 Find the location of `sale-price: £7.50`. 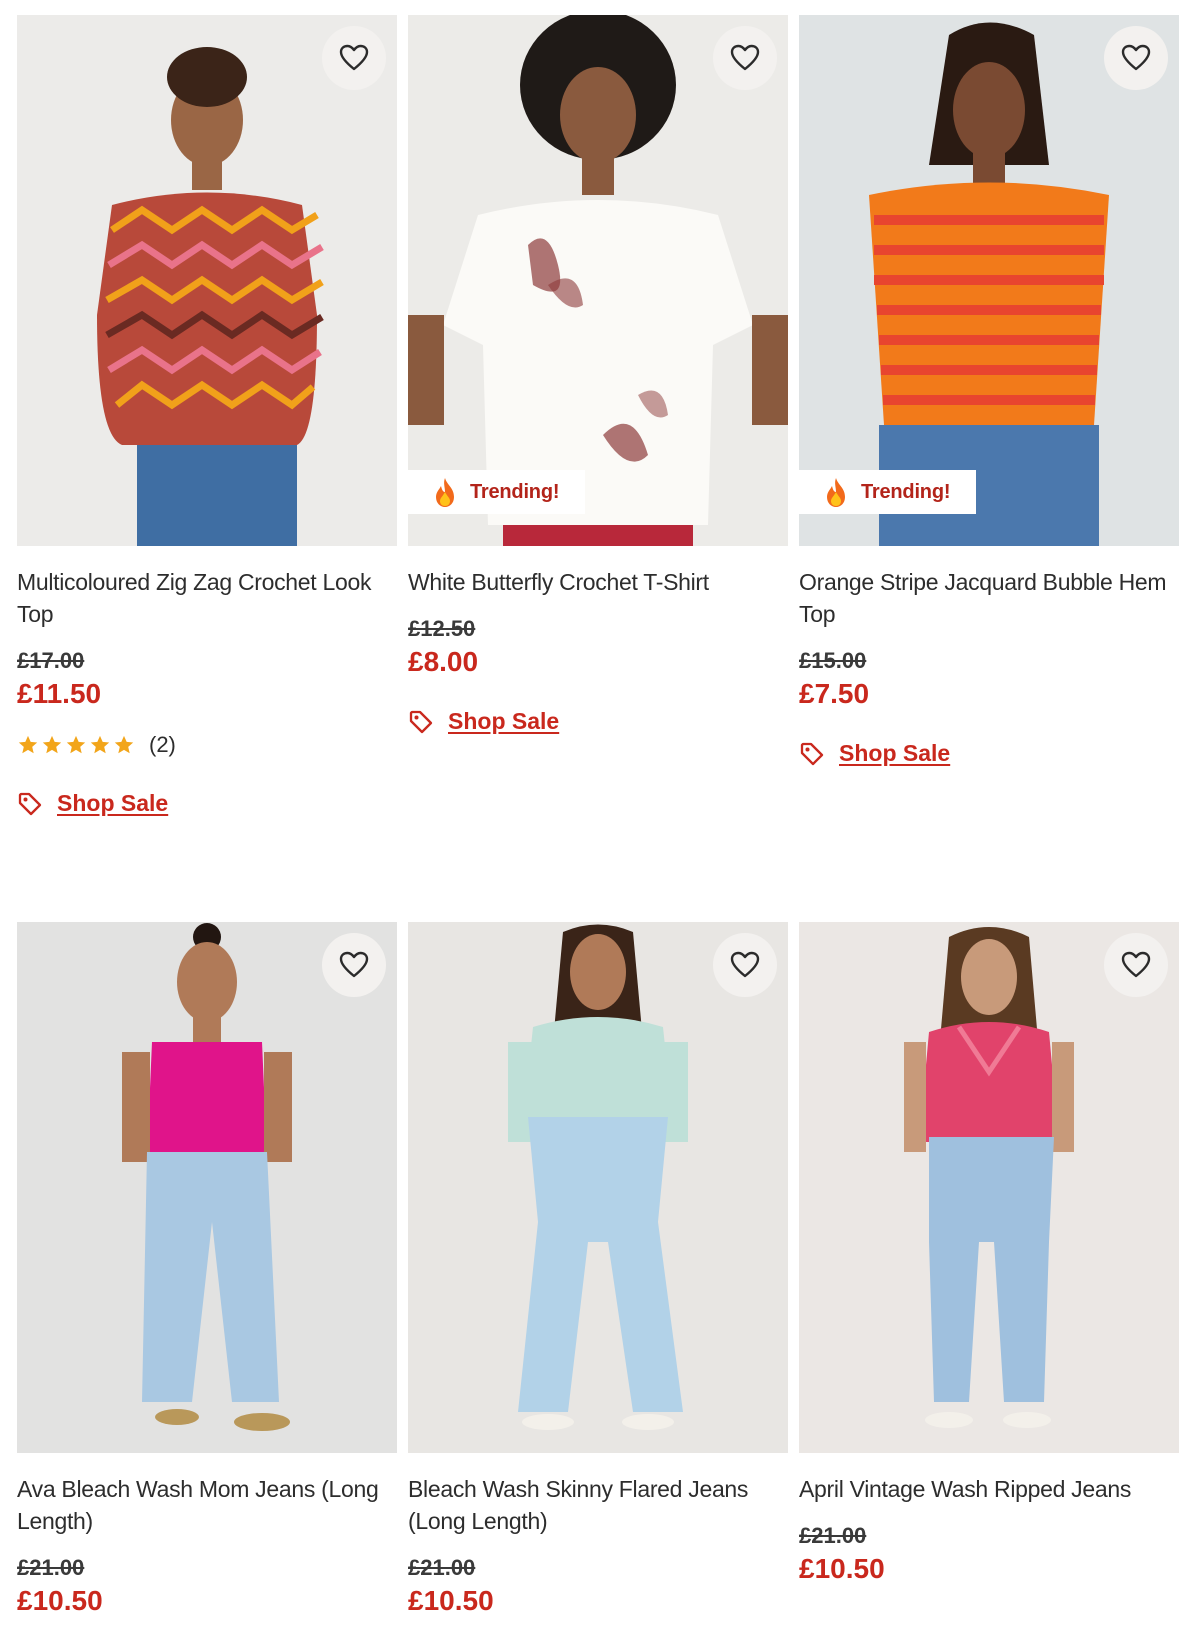

sale-price: £7.50 is located at coordinates (834, 693).